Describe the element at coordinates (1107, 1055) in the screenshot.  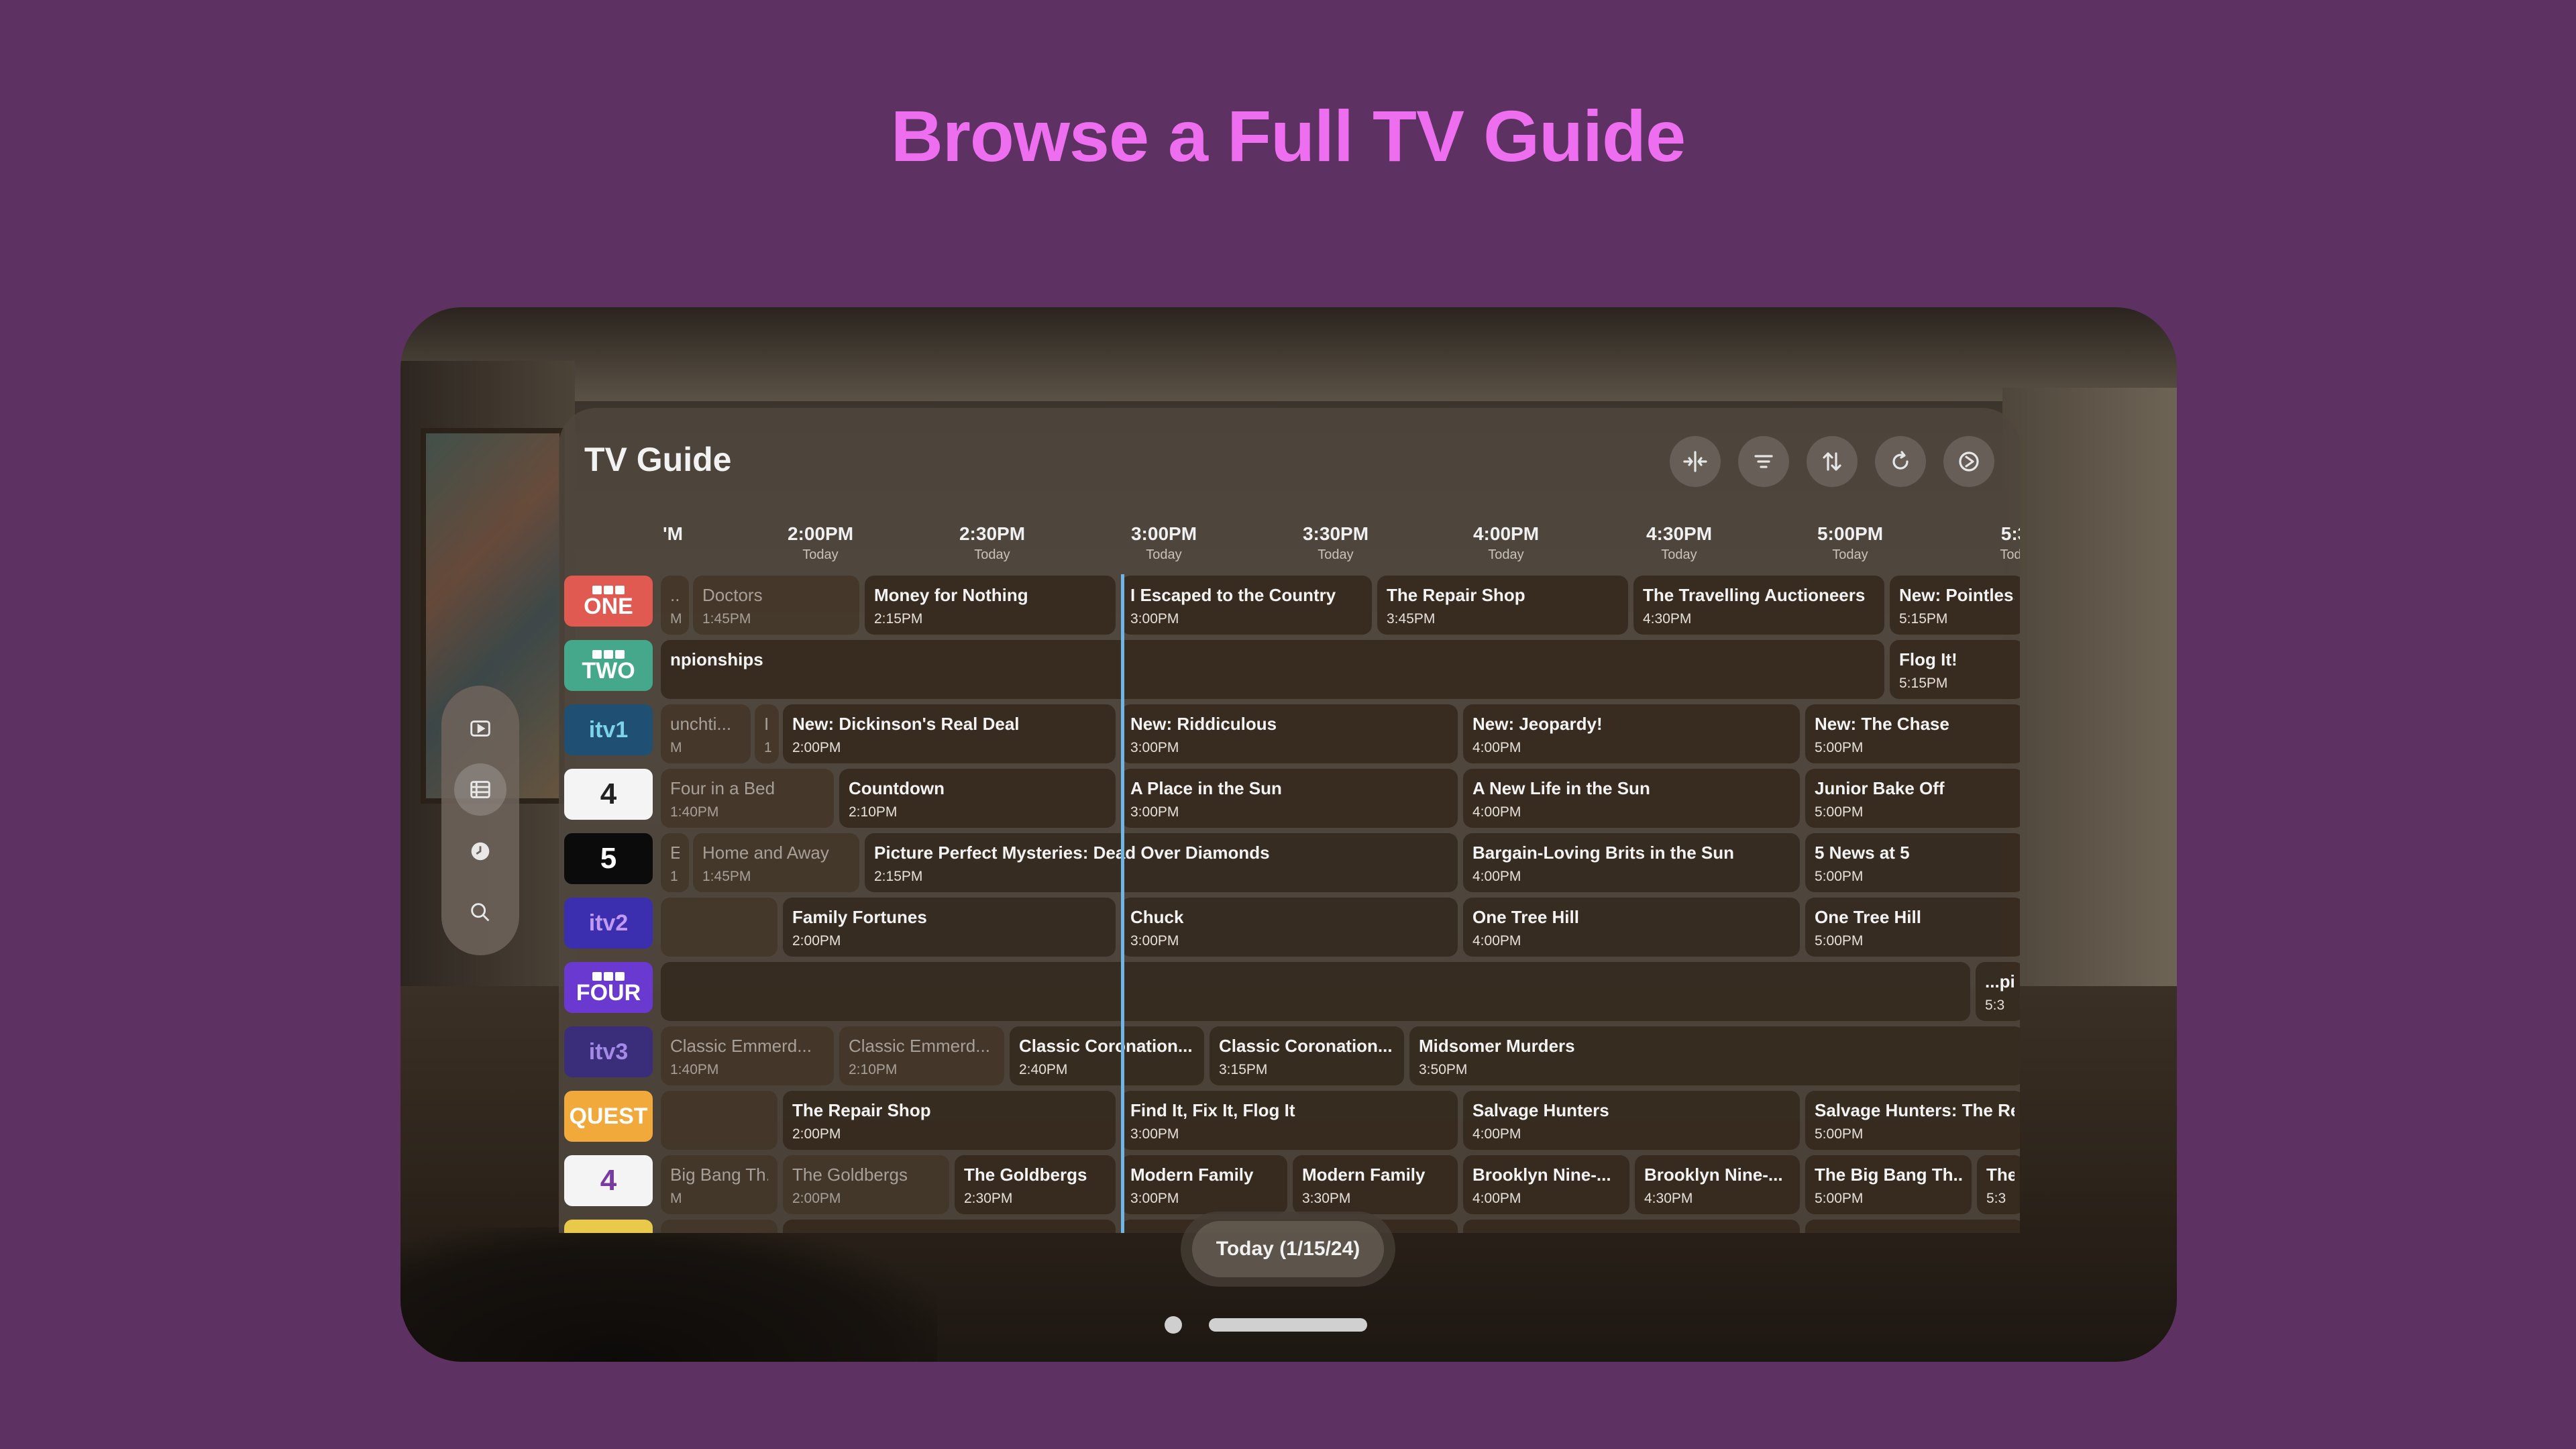
I see `program-cell: Classic Coronation... 2:40PM` at that location.